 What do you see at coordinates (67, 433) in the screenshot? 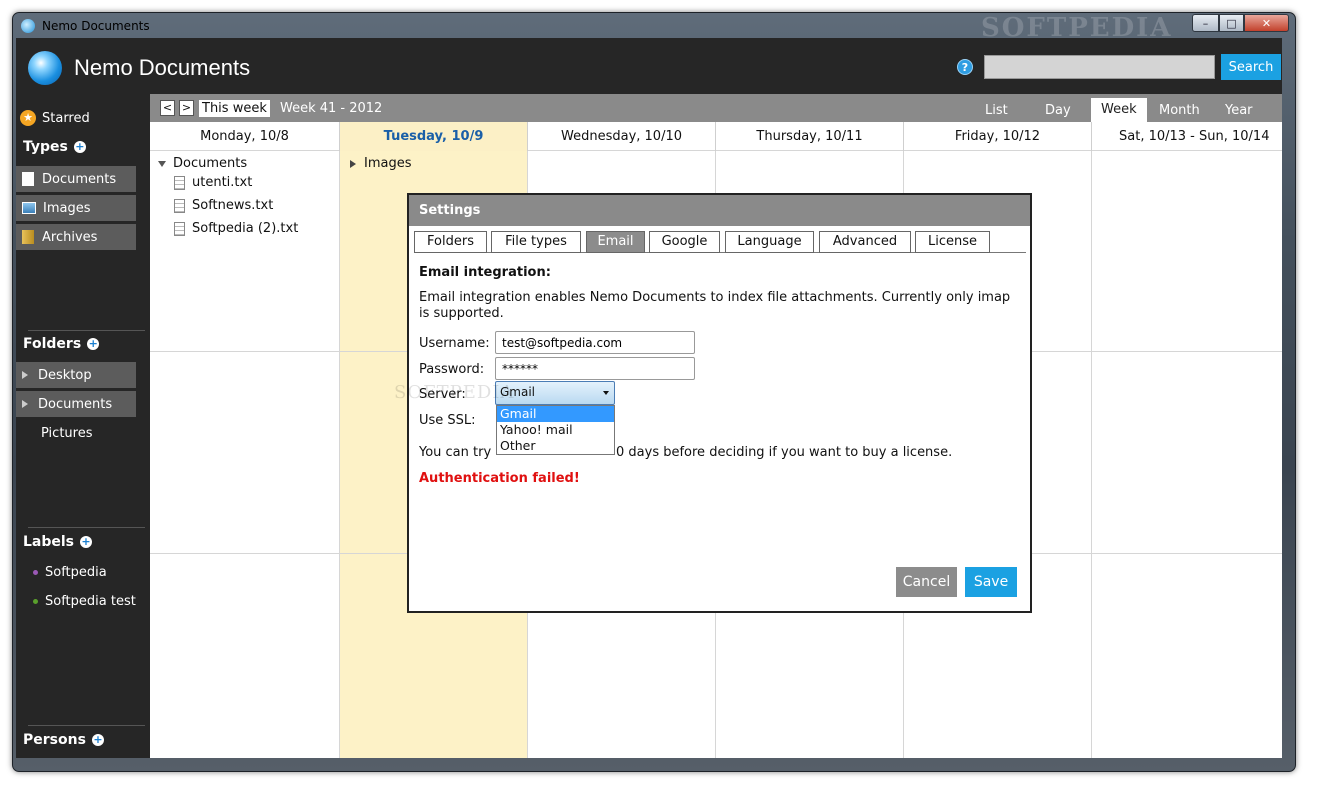
I see `sidebar-item-label: Pictures` at bounding box center [67, 433].